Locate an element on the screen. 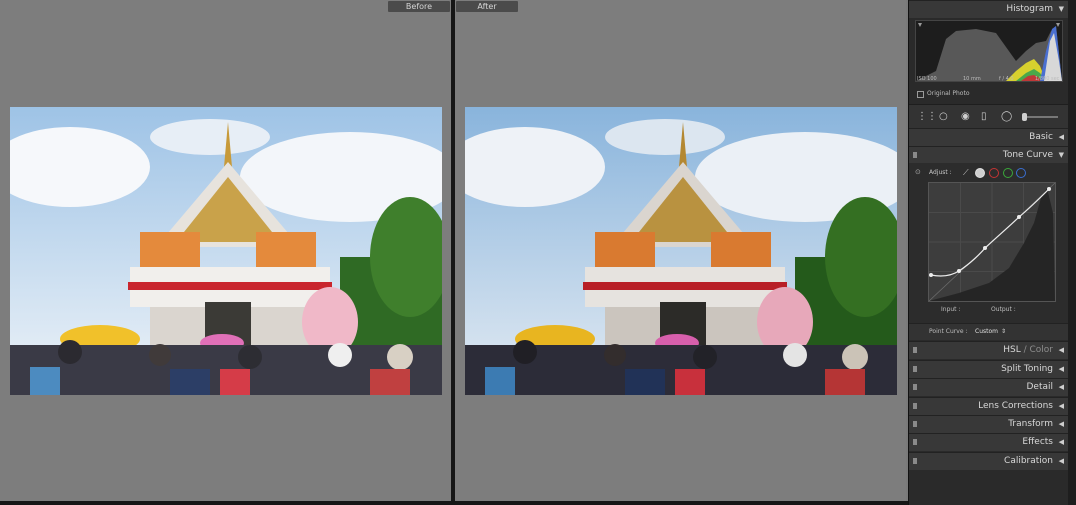  point-curve-label: Point Curve : is located at coordinates (948, 331).